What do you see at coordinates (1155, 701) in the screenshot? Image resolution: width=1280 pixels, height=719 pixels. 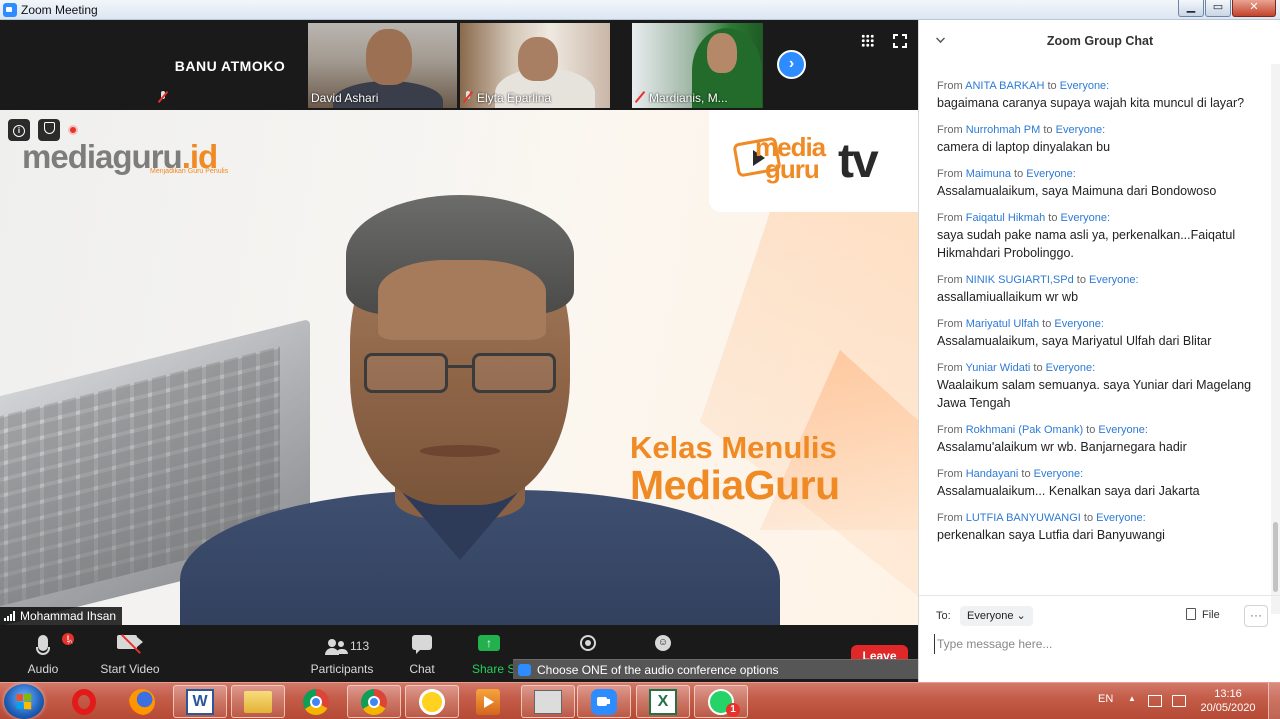 I see `action-center-icon` at bounding box center [1155, 701].